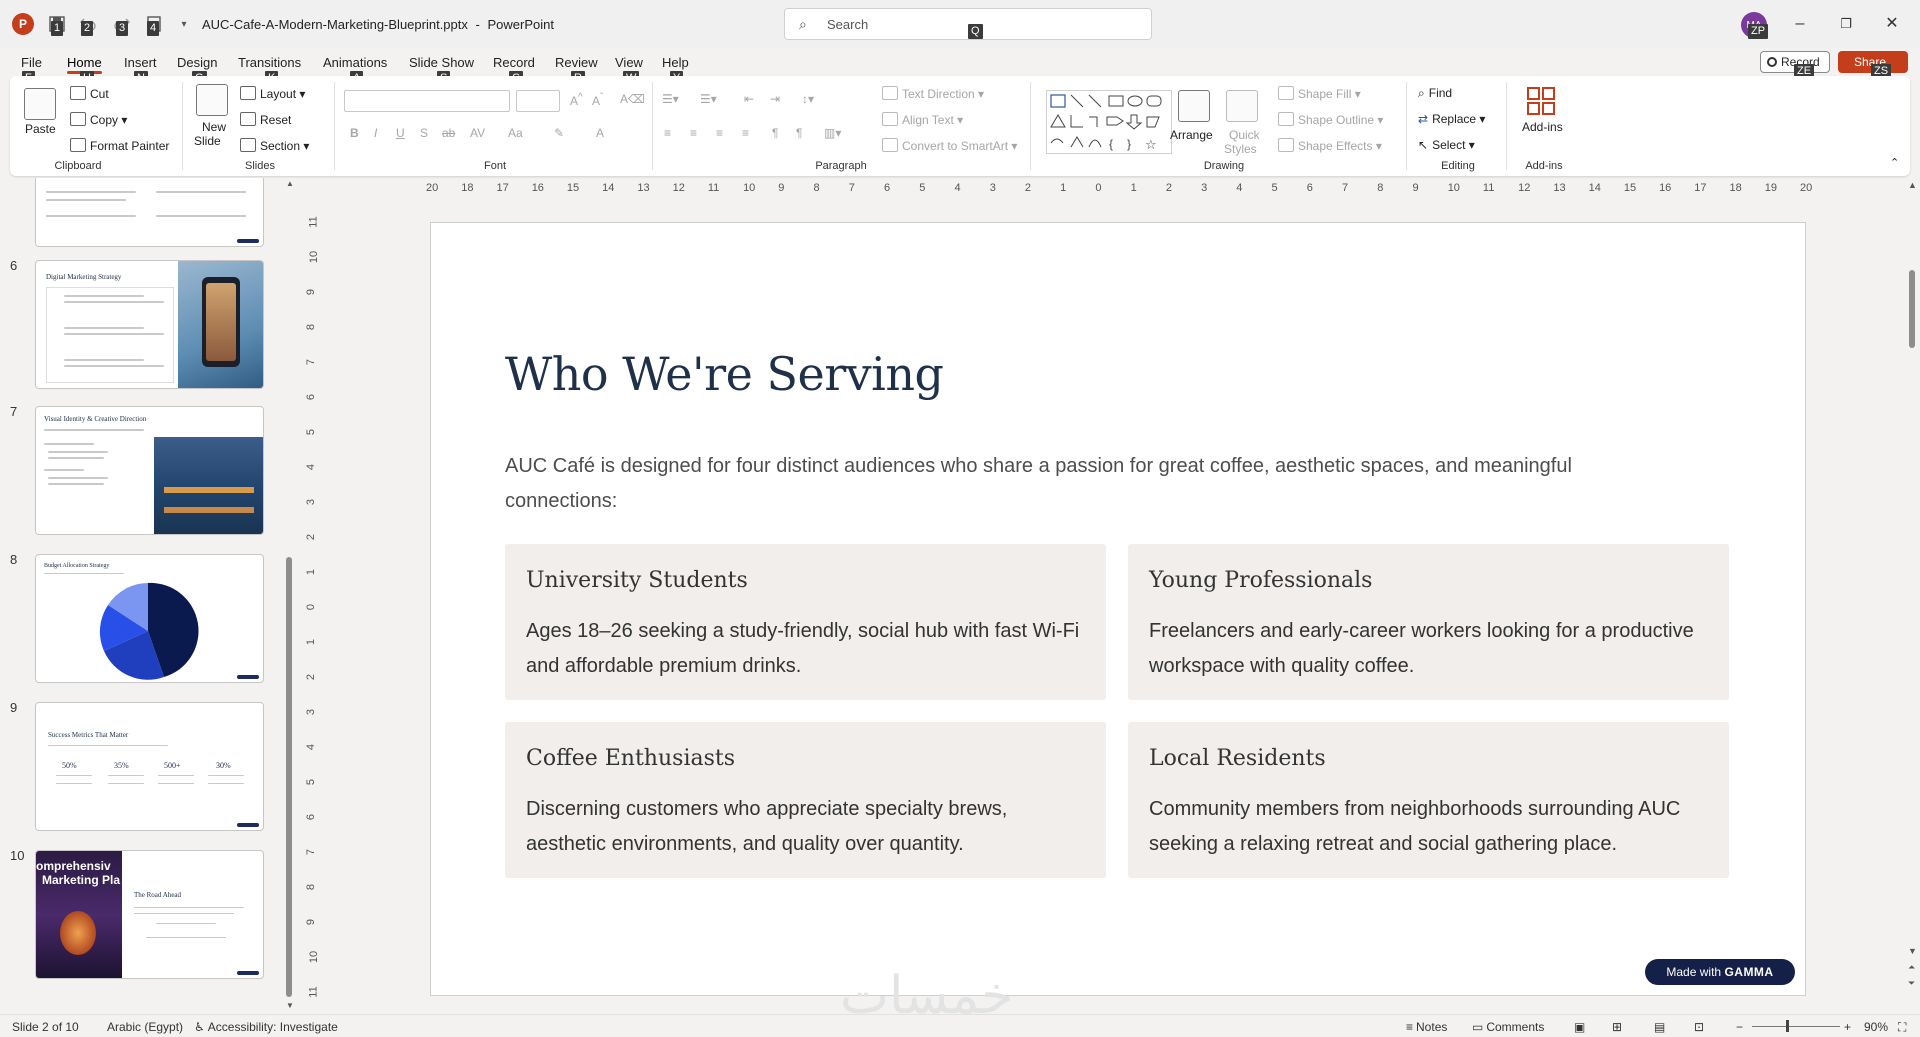 This screenshot has height=1037, width=1920. Describe the element at coordinates (745, 133) in the screenshot. I see `justify-icon: ≡` at that location.